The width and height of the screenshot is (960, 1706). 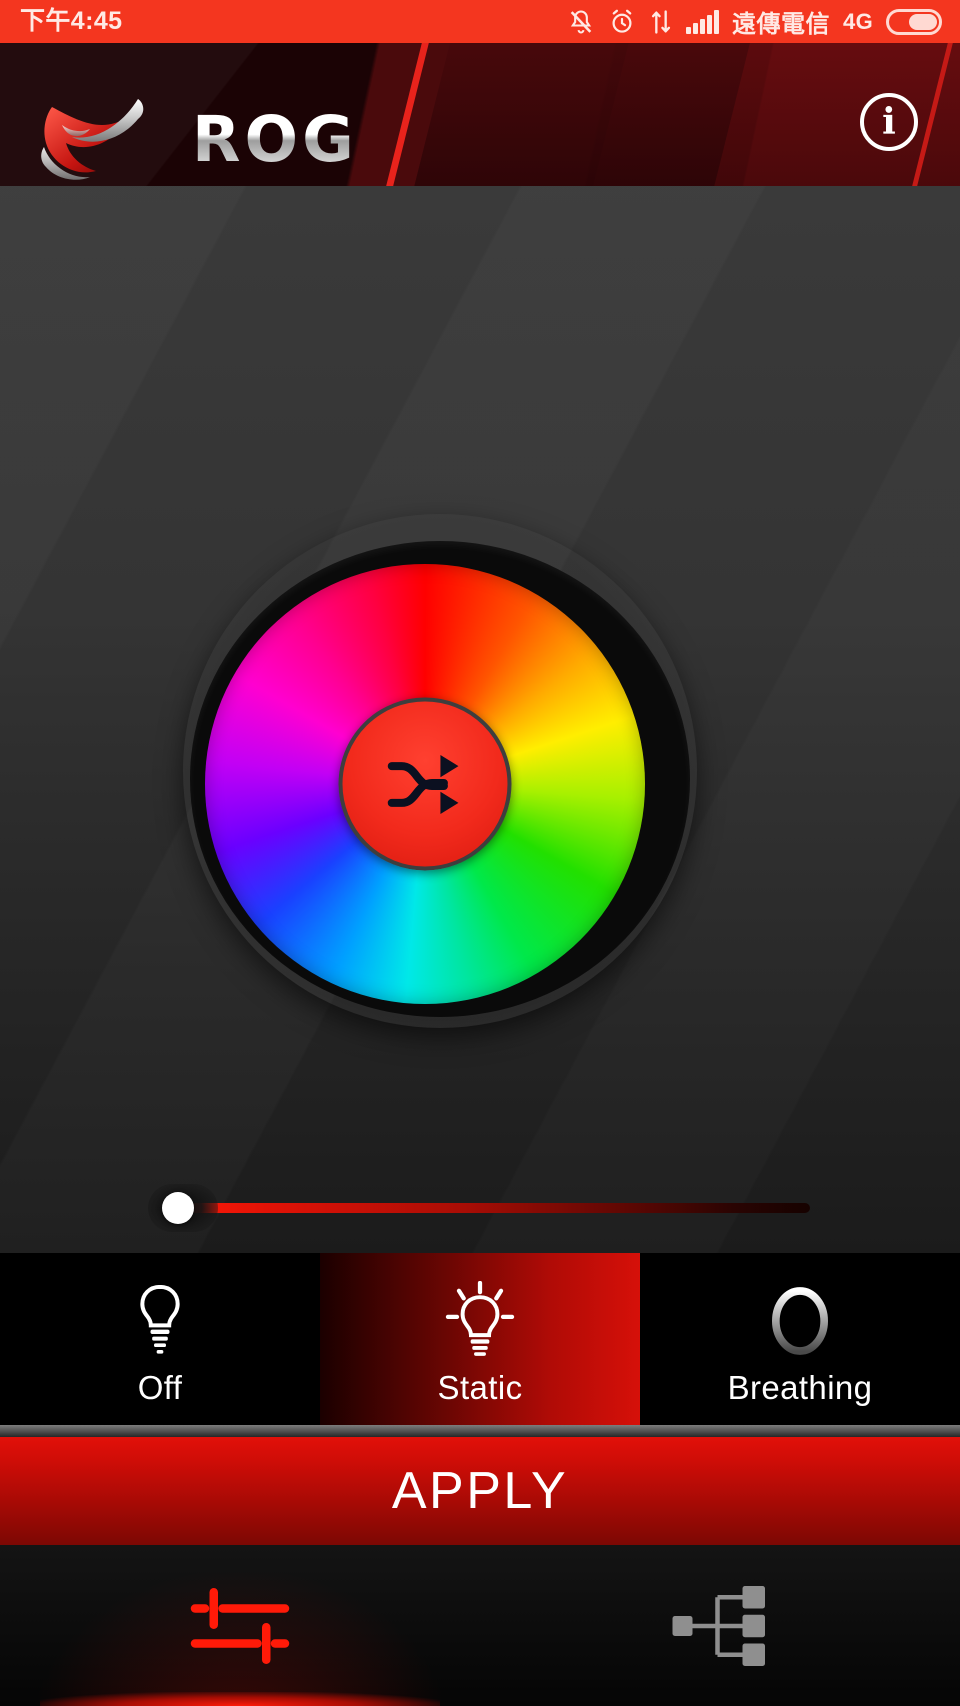 I want to click on status-bar-clock: 下午4:45, so click(x=71, y=21).